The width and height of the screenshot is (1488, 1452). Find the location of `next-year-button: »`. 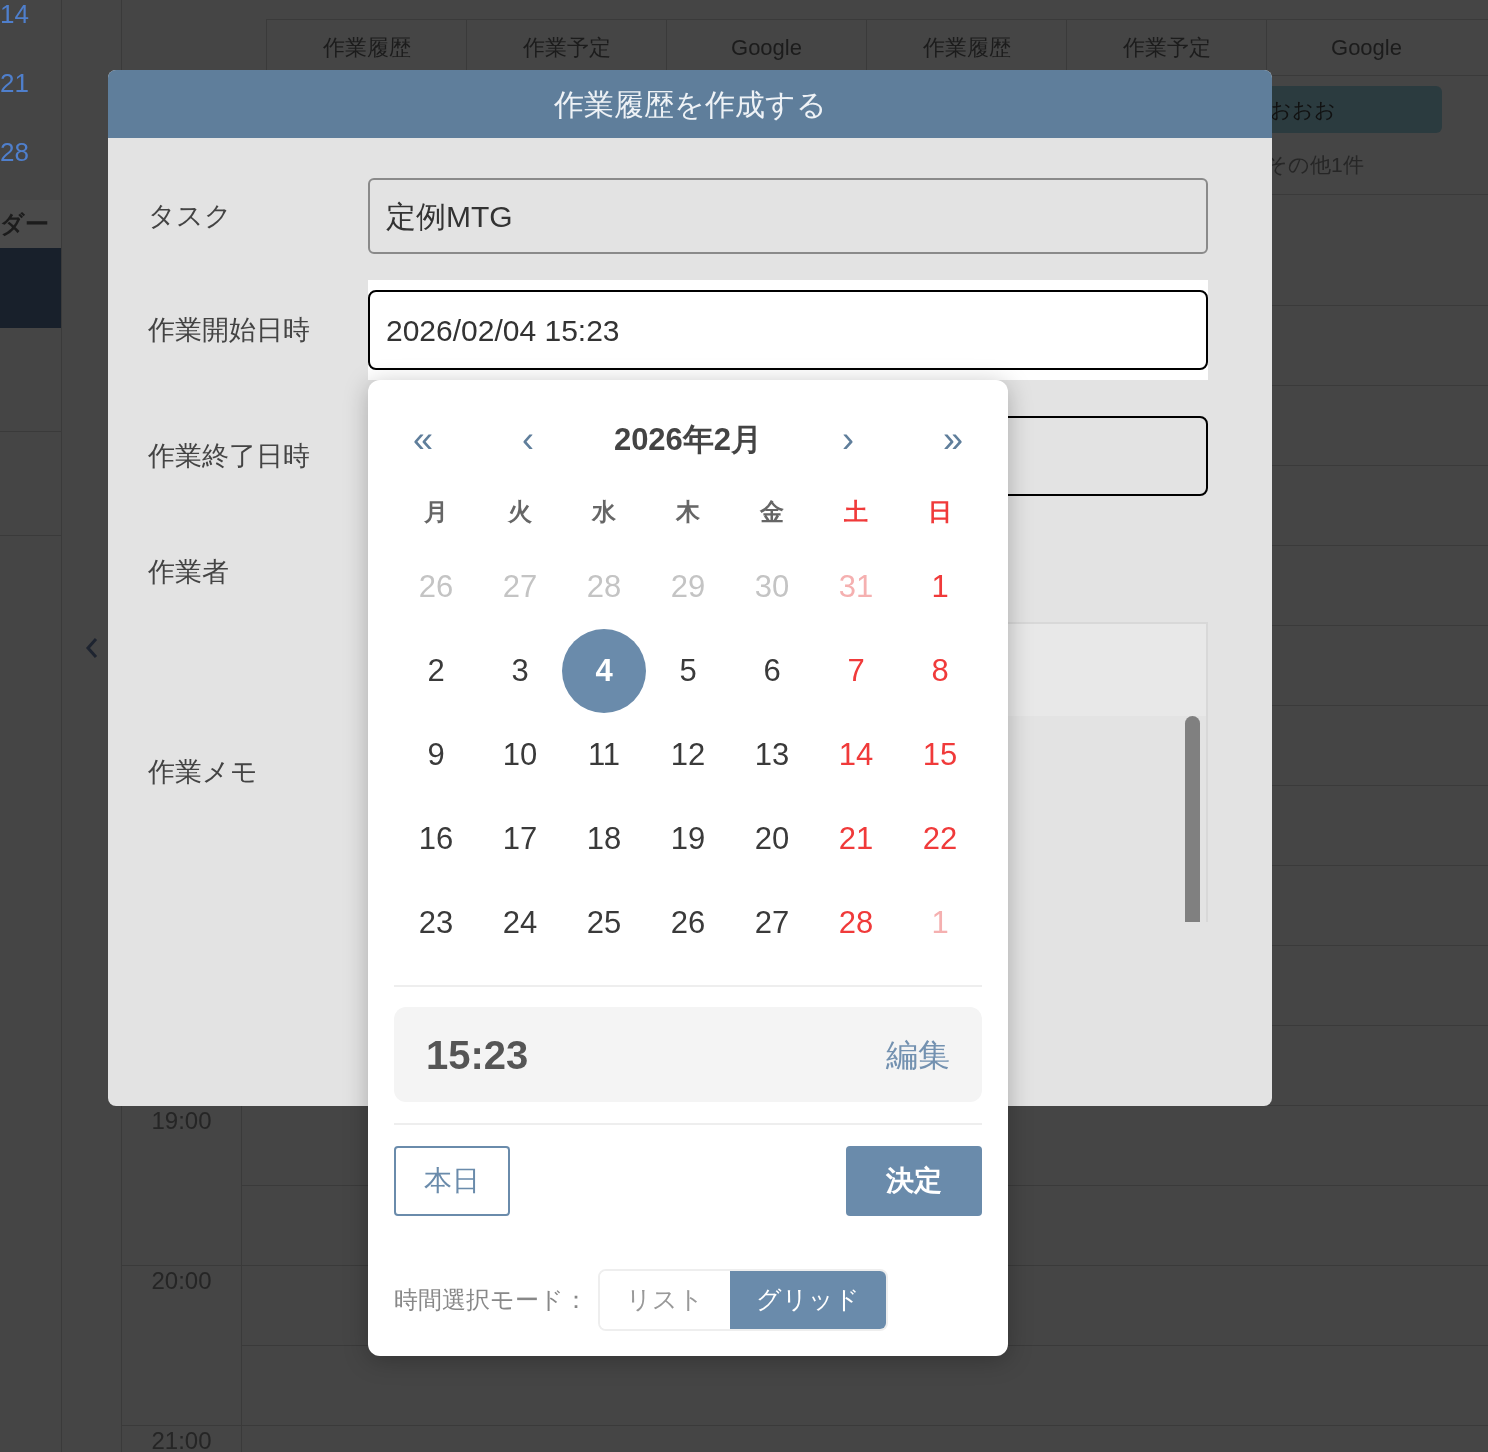

next-year-button: » is located at coordinates (953, 440).